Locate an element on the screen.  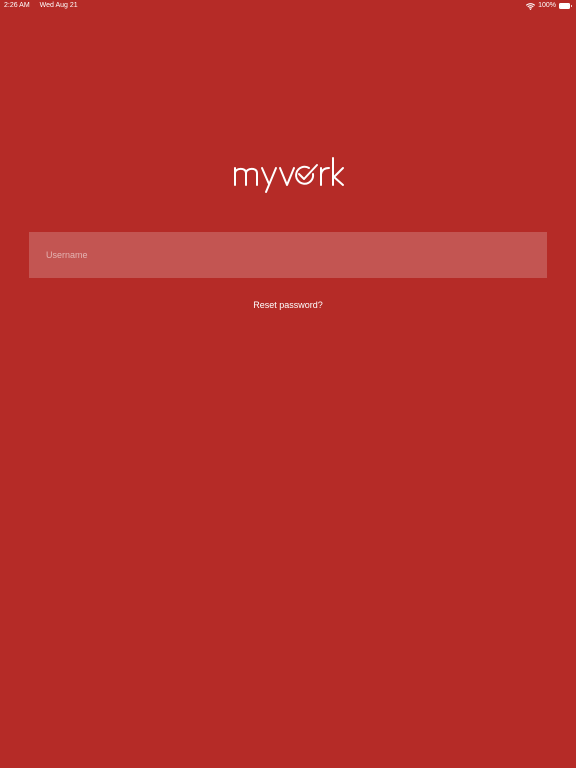
logo-graphic is located at coordinates (289, 175).